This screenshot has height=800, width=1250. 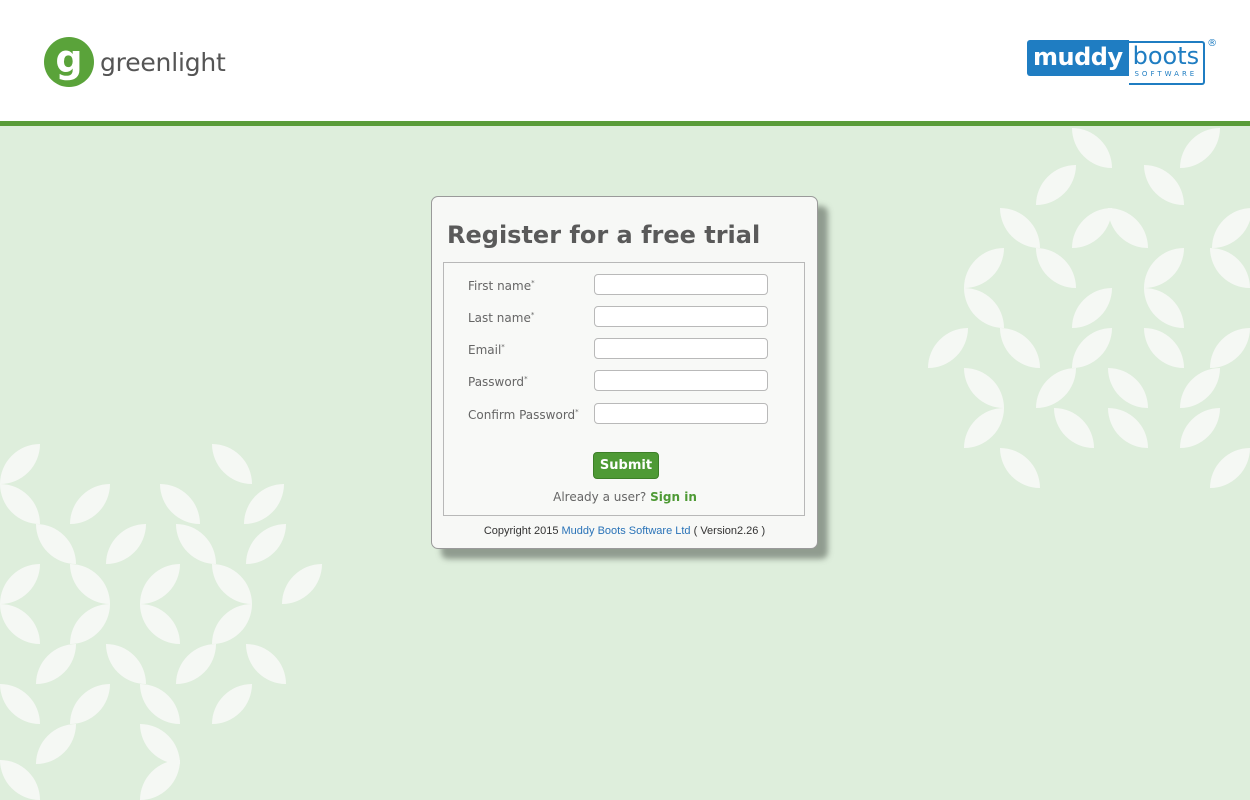 What do you see at coordinates (523, 415) in the screenshot?
I see `confirm-password-label: Confirm Password*` at bounding box center [523, 415].